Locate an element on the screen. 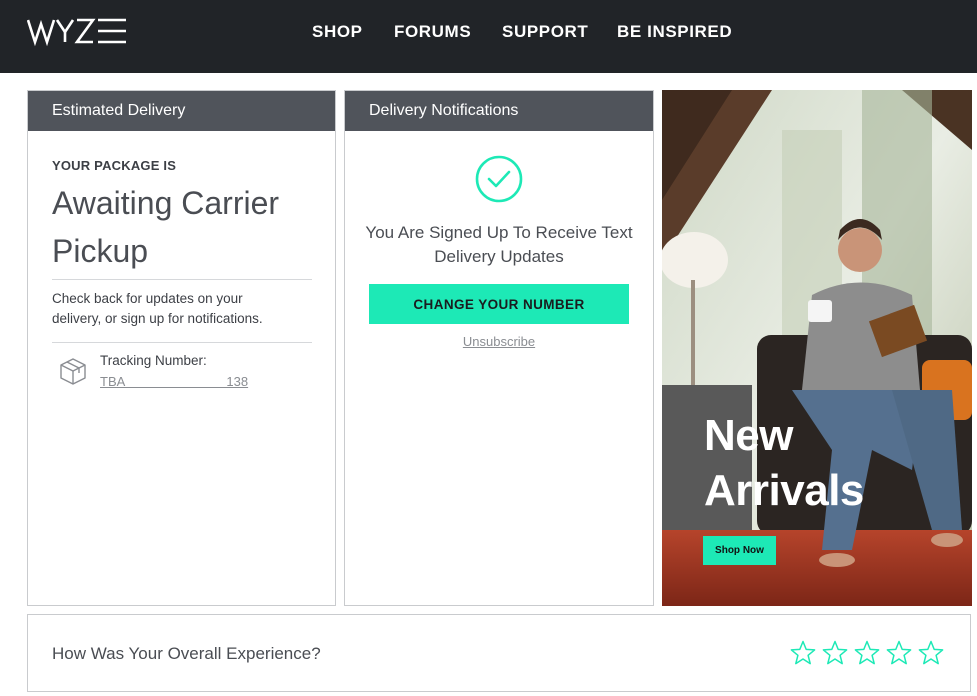  check-circle-icon is located at coordinates (499, 179).